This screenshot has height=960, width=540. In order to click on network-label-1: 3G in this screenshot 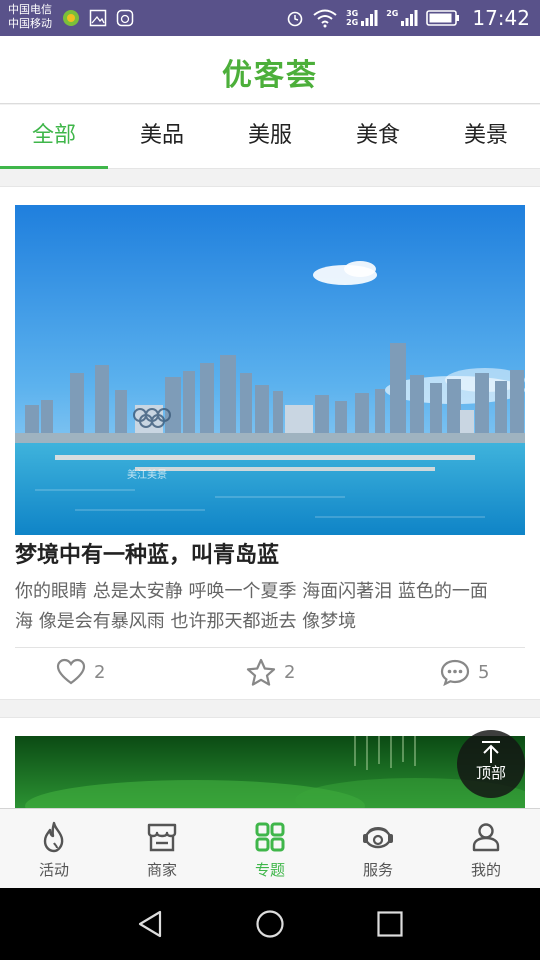, I will do `click(352, 13)`.